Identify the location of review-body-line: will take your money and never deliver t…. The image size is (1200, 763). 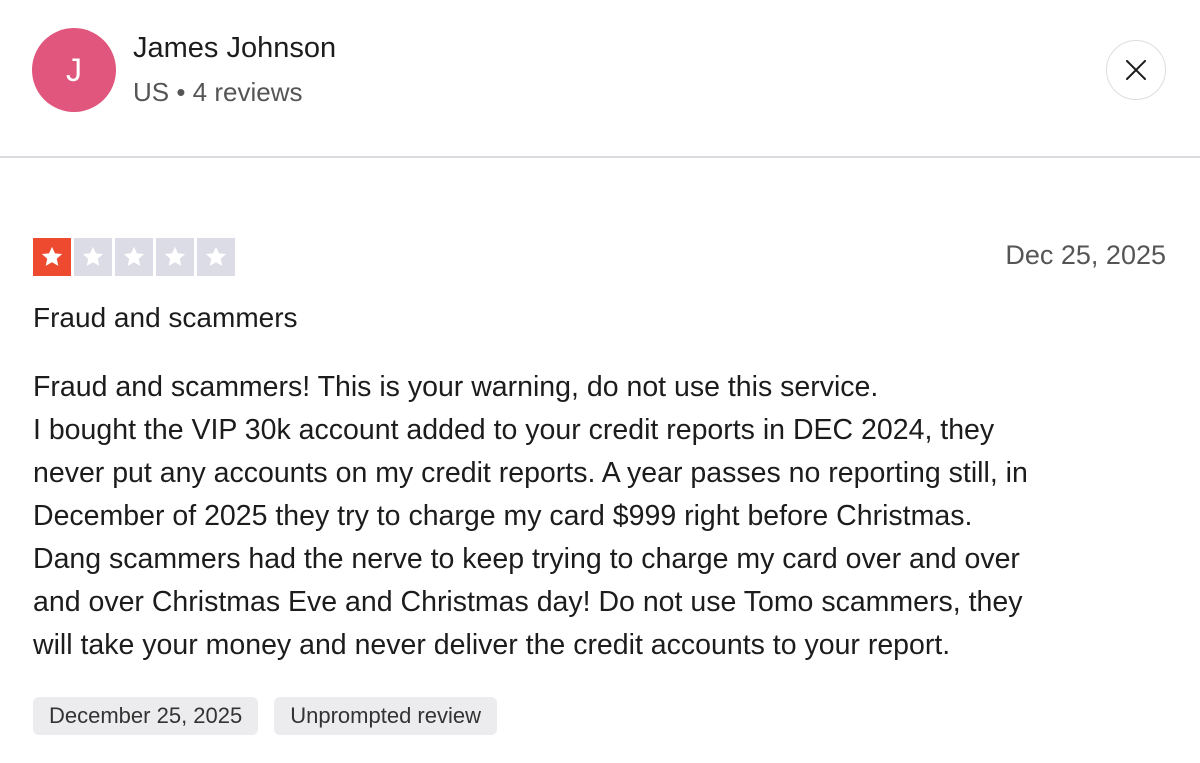
(492, 645).